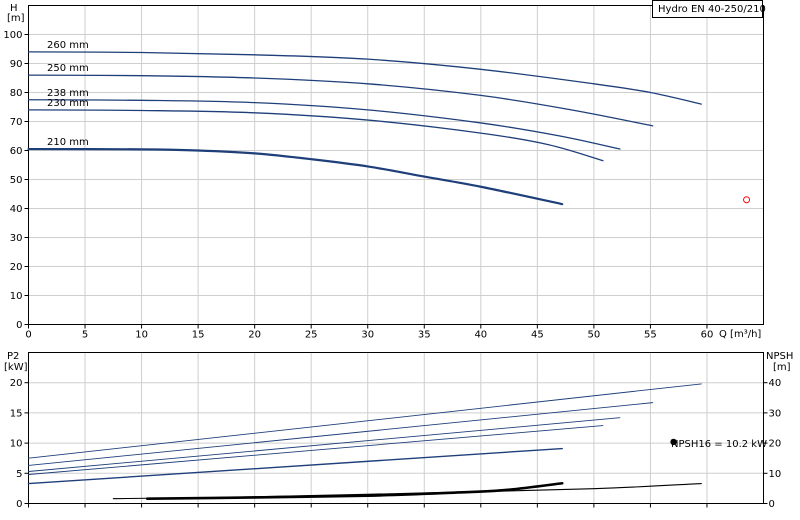 This screenshot has width=800, height=520. I want to click on head-curve-label-4: 210 mm, so click(68, 142).